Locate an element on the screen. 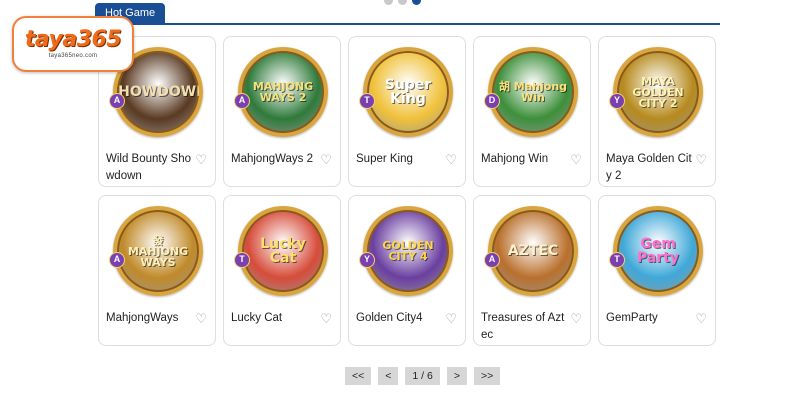  game-art-title: Gem Party is located at coordinates (658, 251).